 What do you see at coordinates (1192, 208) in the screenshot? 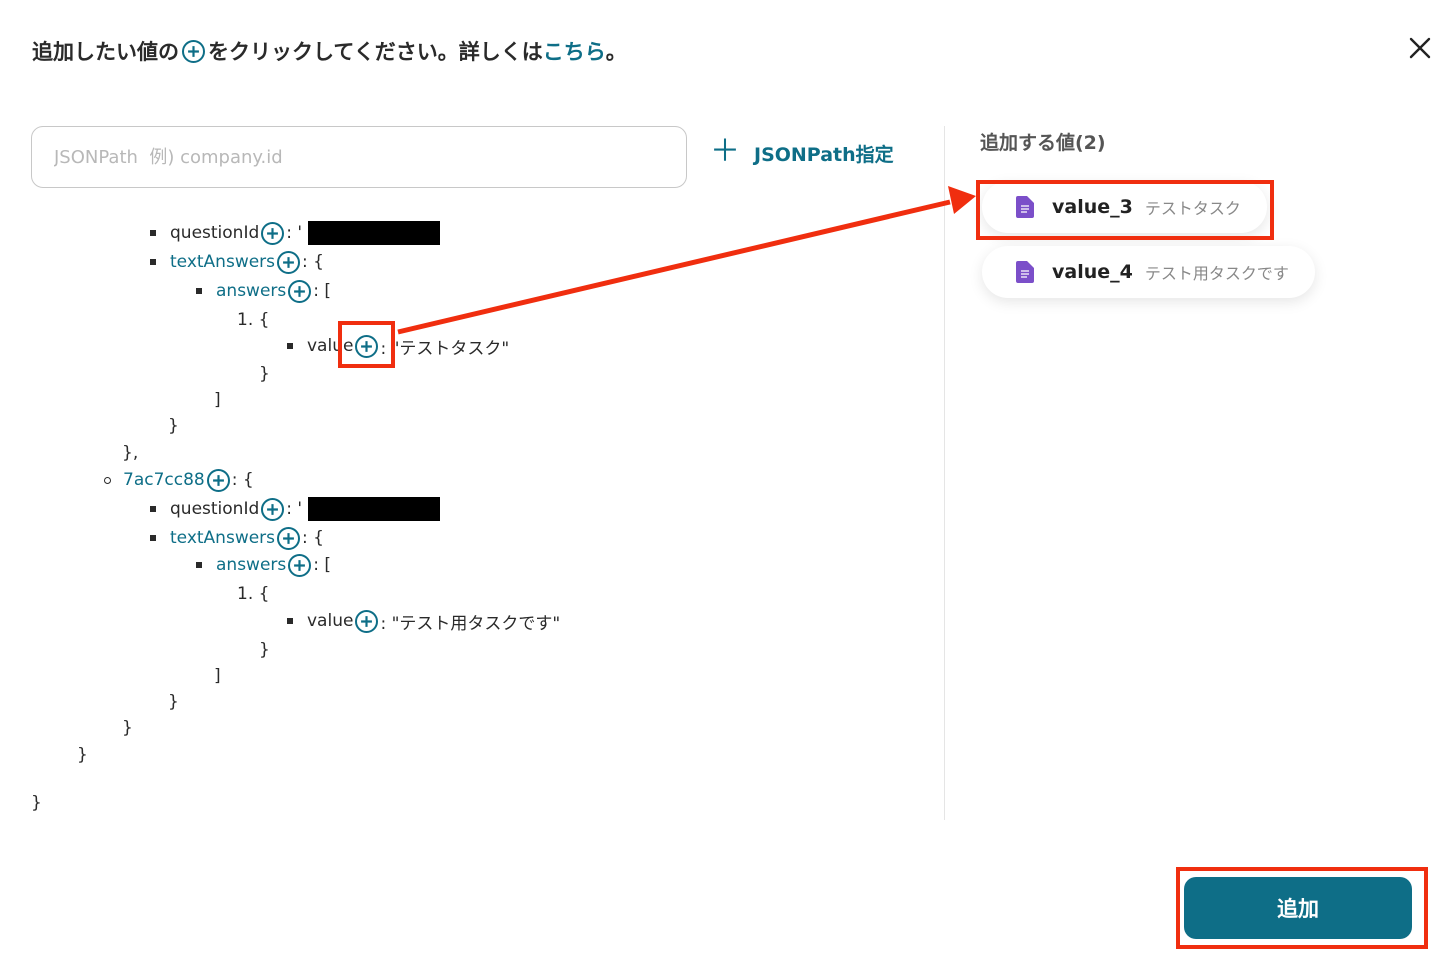
I see `chip-value: テストタスク` at bounding box center [1192, 208].